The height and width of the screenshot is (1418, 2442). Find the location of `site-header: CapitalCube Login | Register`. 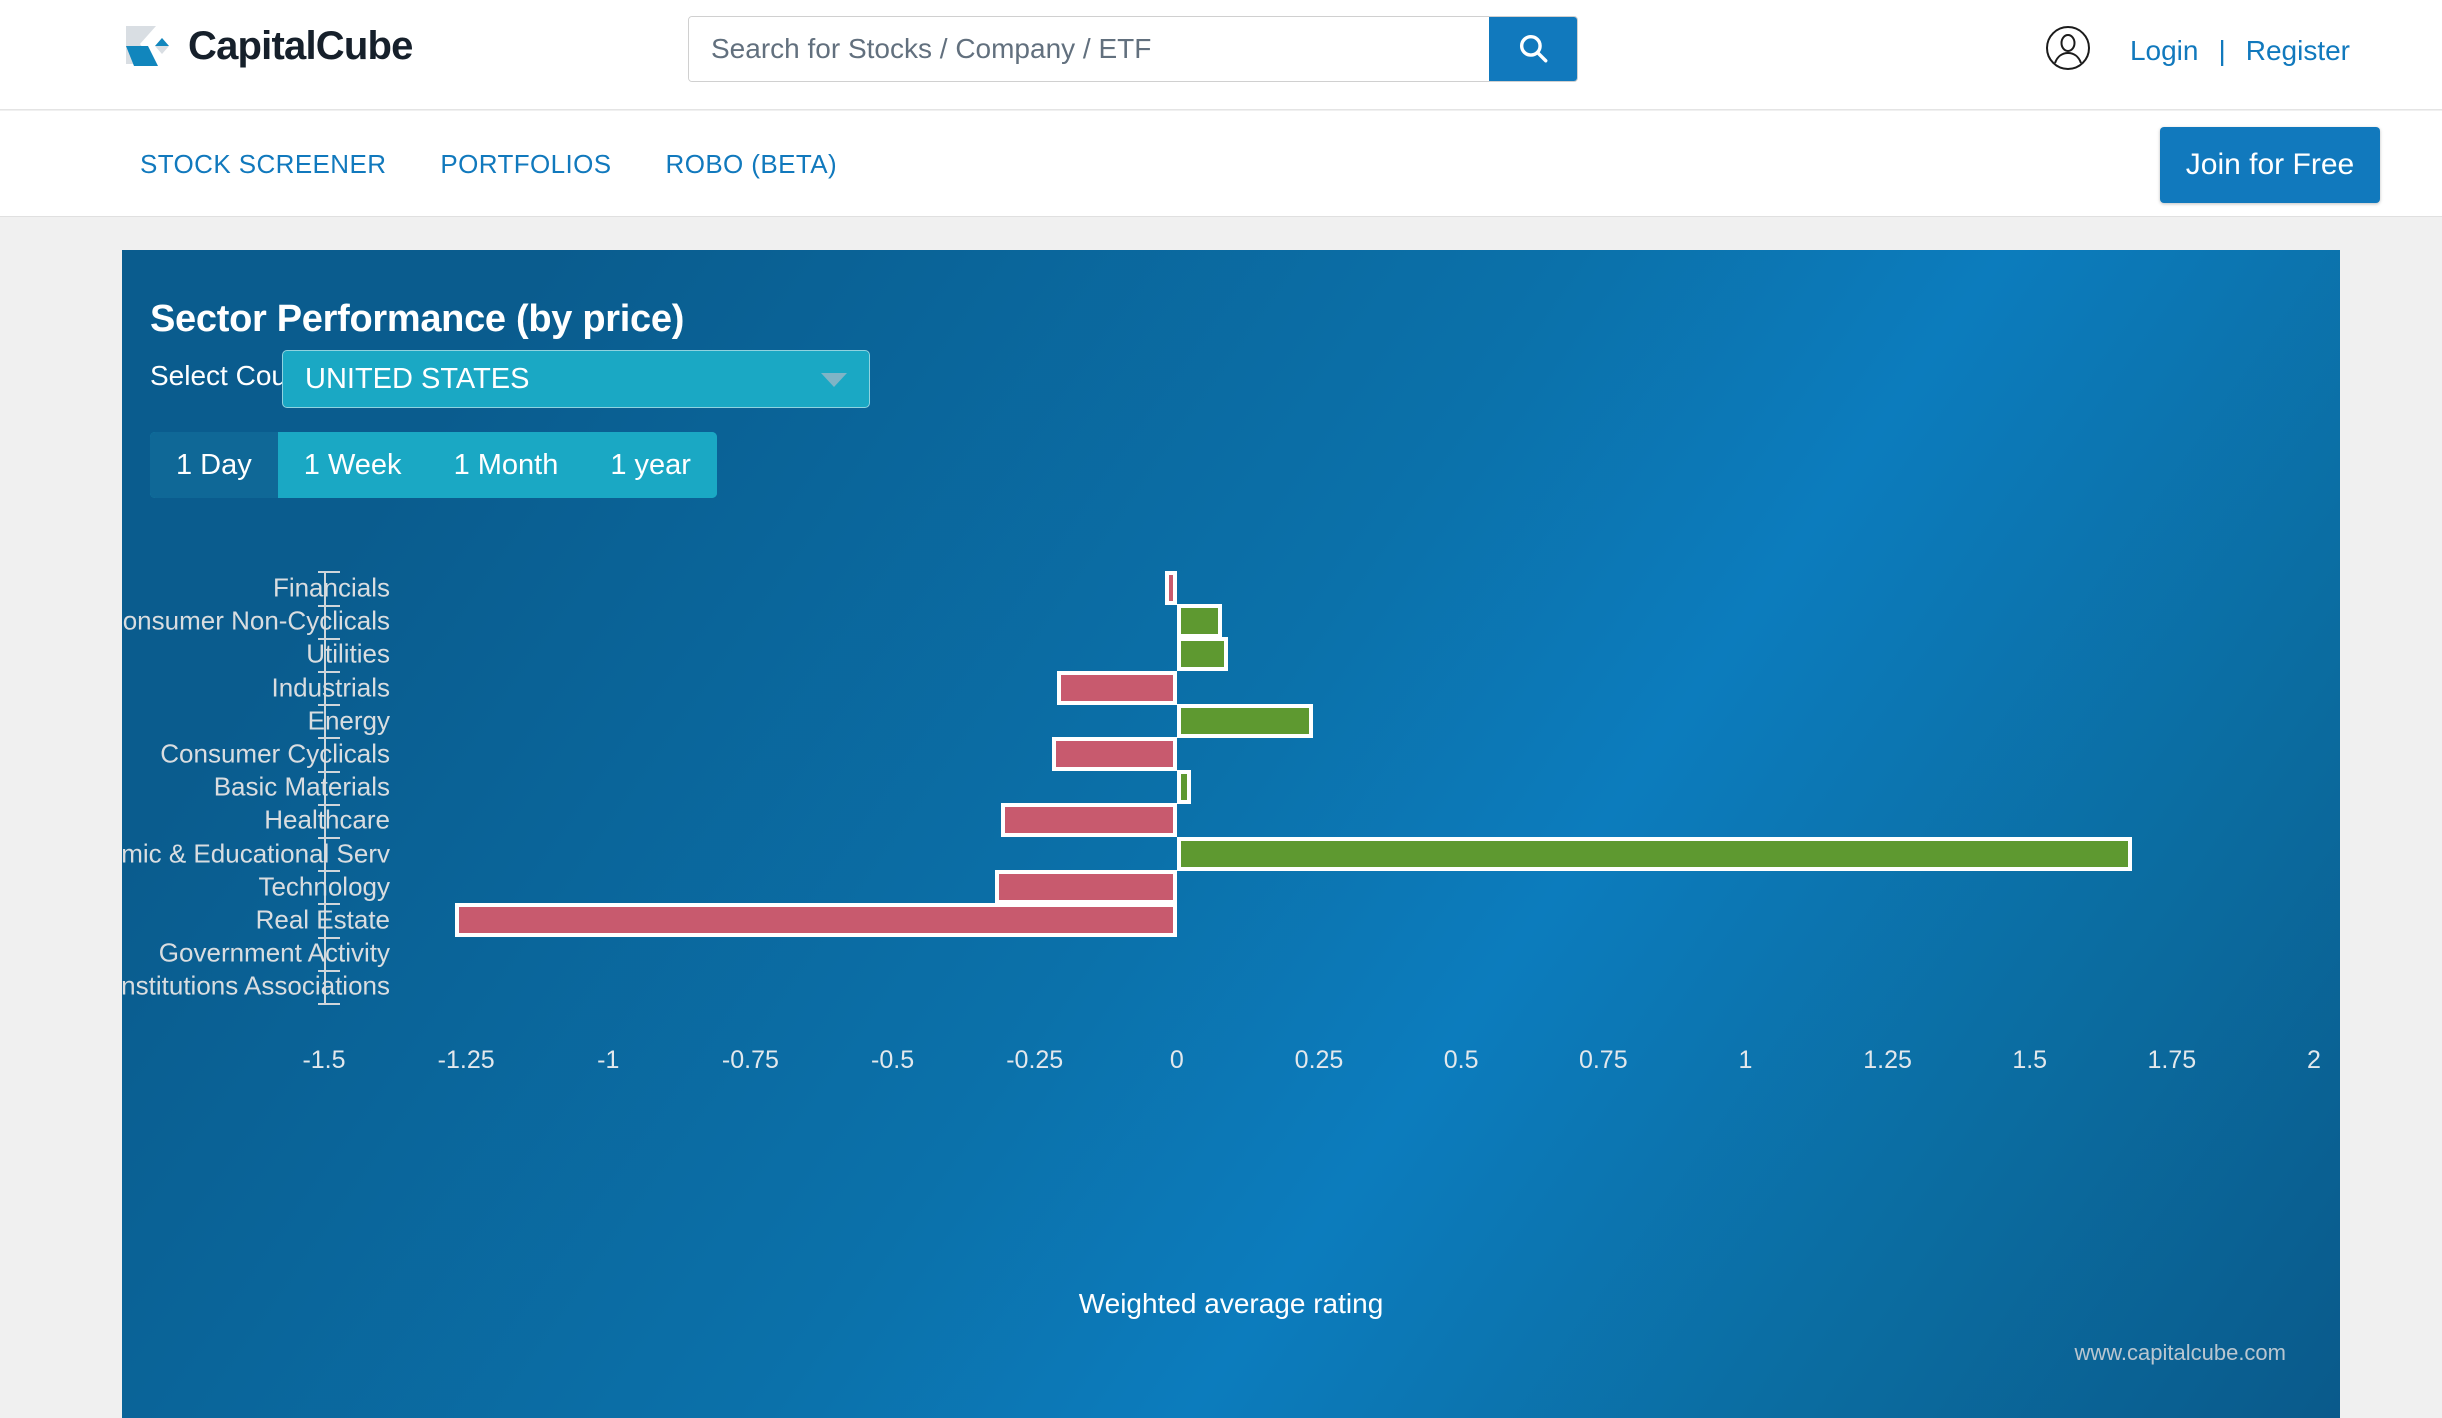

site-header: CapitalCube Login | Register is located at coordinates (1221, 55).